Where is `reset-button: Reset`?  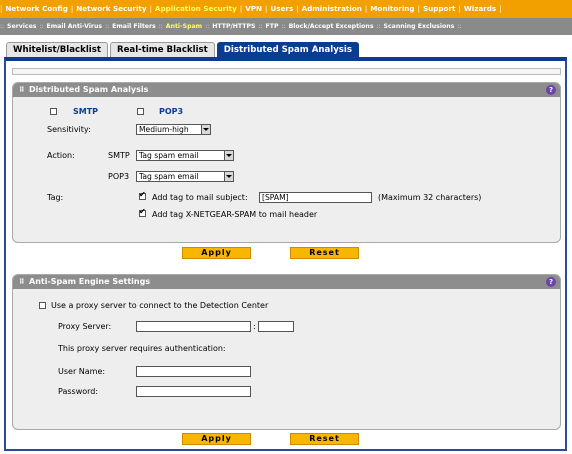
reset-button: Reset is located at coordinates (324, 253).